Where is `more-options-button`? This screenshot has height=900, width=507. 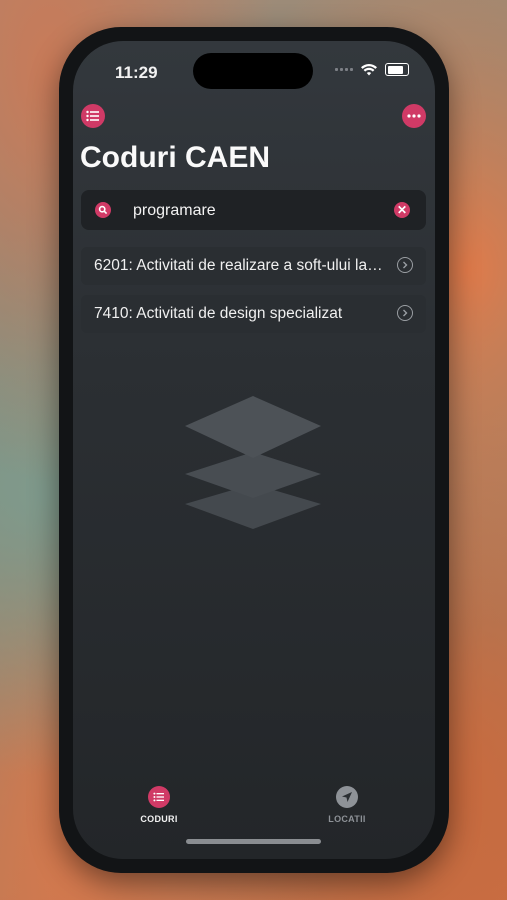 more-options-button is located at coordinates (414, 116).